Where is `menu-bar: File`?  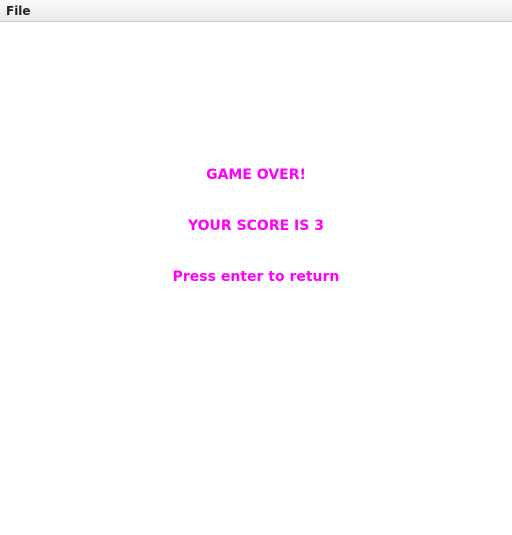 menu-bar: File is located at coordinates (256, 11).